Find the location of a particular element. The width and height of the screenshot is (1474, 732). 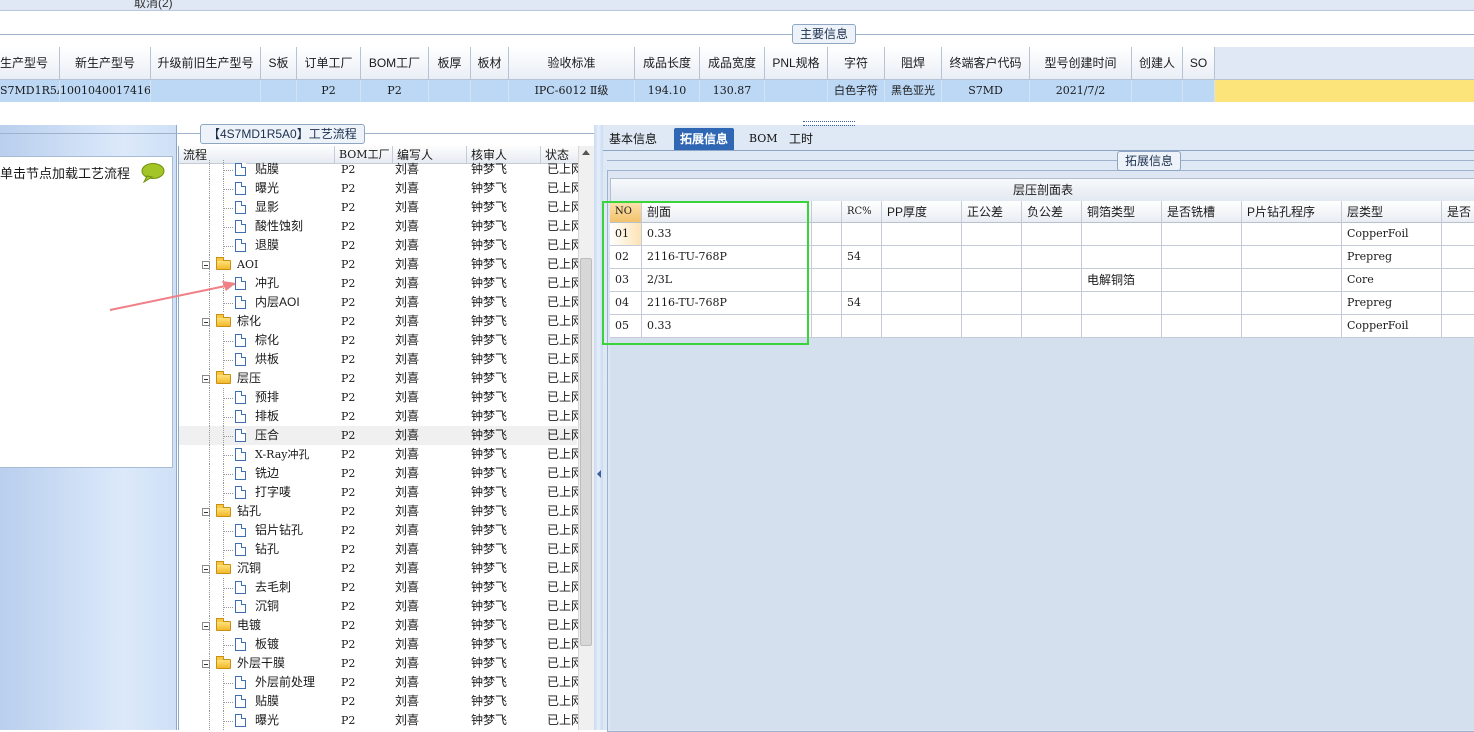

info-col-header: 订单工厂 is located at coordinates (329, 63).